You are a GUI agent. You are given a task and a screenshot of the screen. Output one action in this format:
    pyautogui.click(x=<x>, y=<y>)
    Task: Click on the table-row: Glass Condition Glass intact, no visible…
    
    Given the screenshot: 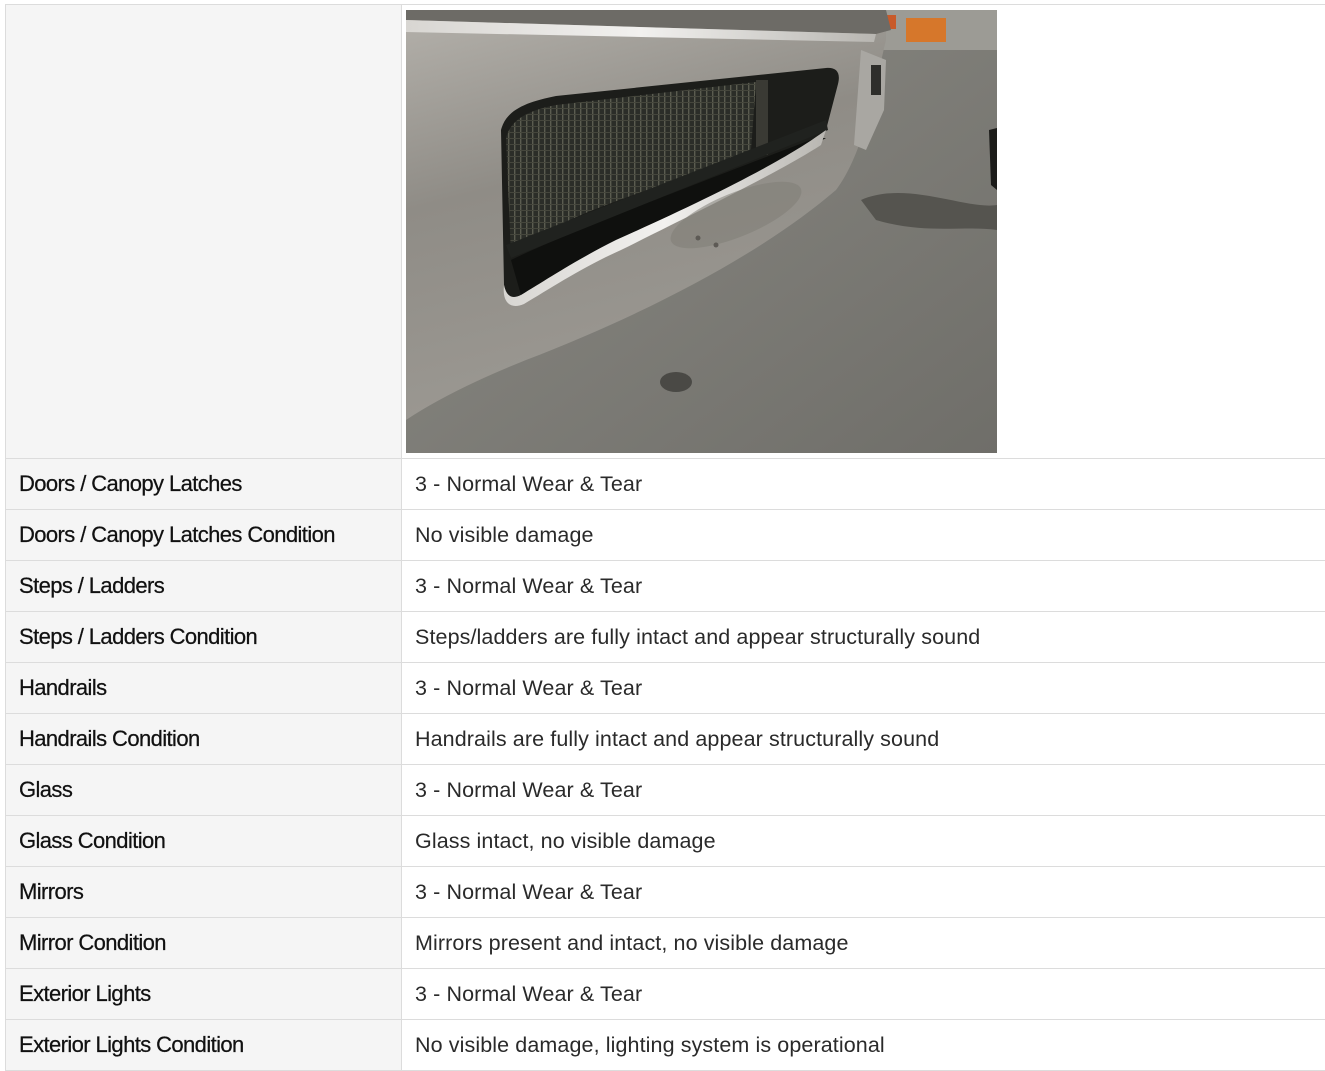 What is the action you would take?
    pyautogui.click(x=665, y=841)
    